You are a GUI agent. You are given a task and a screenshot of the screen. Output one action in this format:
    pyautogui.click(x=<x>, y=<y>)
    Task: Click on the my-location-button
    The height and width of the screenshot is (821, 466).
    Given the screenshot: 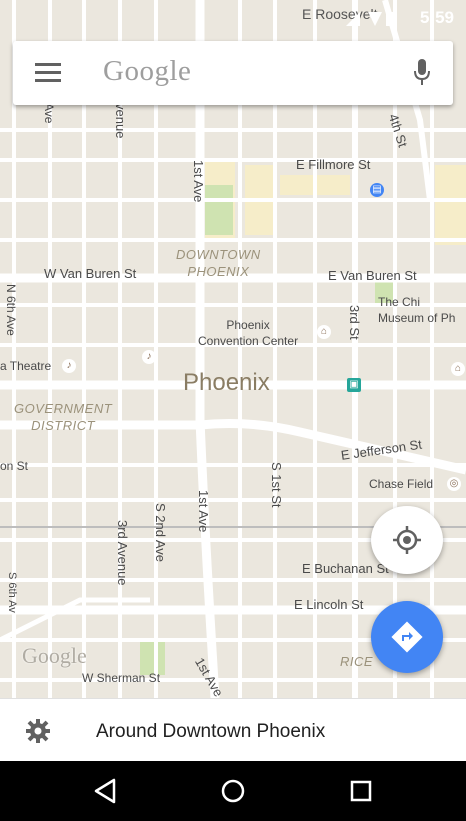 What is the action you would take?
    pyautogui.click(x=407, y=540)
    